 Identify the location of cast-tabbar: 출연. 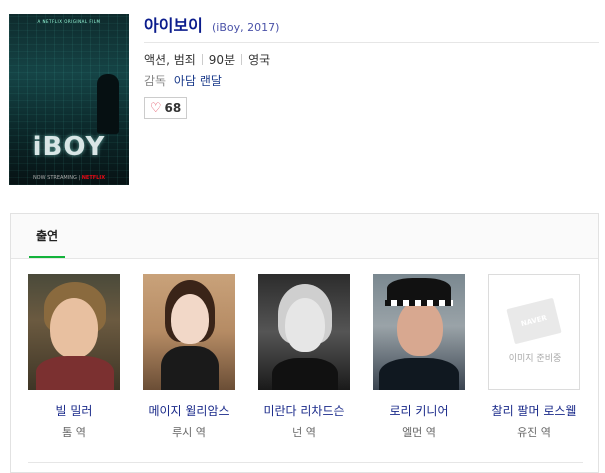
(304, 236).